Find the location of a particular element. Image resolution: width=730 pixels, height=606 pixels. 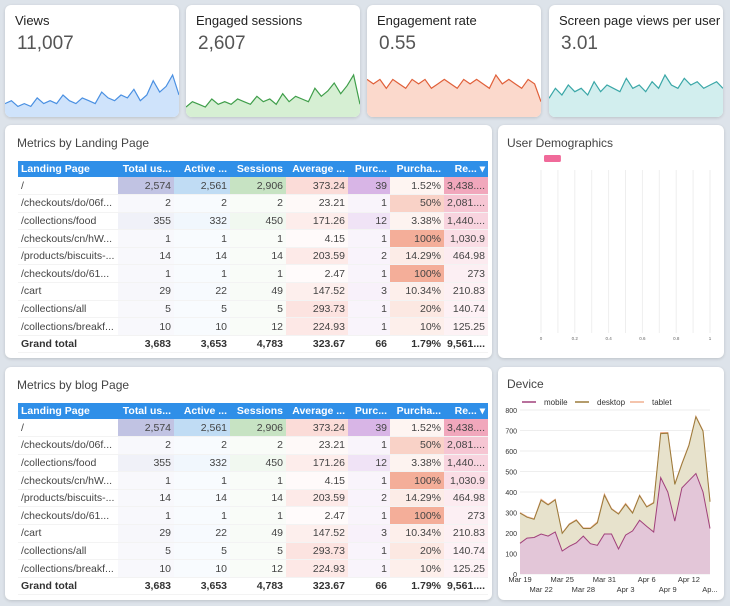

x-tick-label: Apr 12 is located at coordinates (689, 579).